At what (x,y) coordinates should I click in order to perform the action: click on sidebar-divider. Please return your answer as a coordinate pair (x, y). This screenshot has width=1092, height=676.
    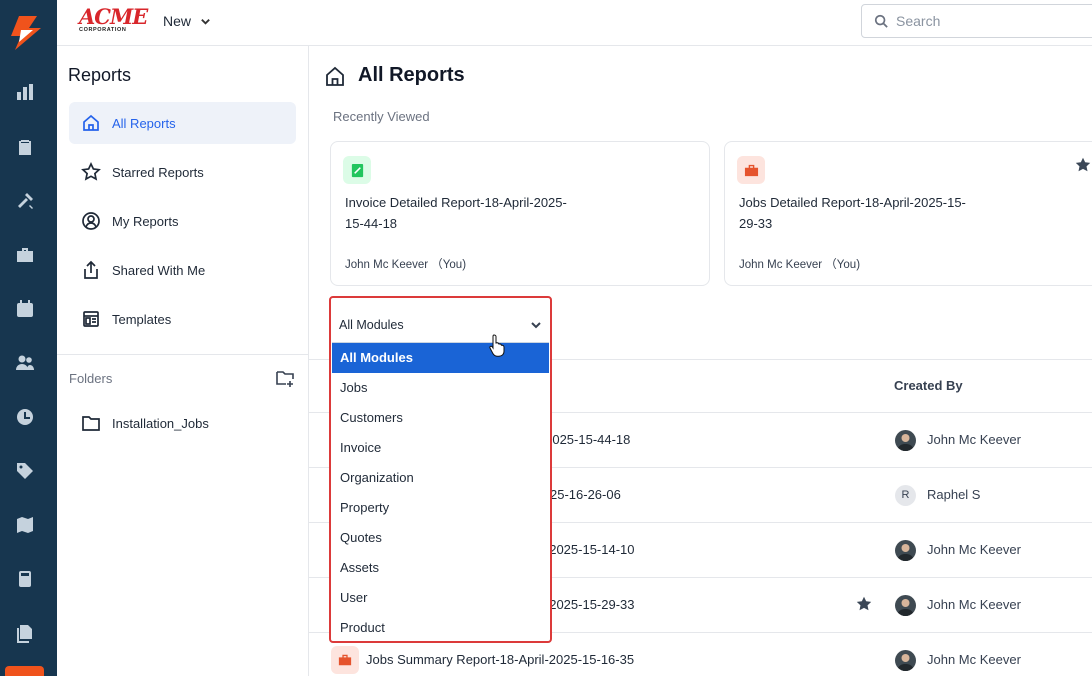
    Looking at the image, I should click on (183, 354).